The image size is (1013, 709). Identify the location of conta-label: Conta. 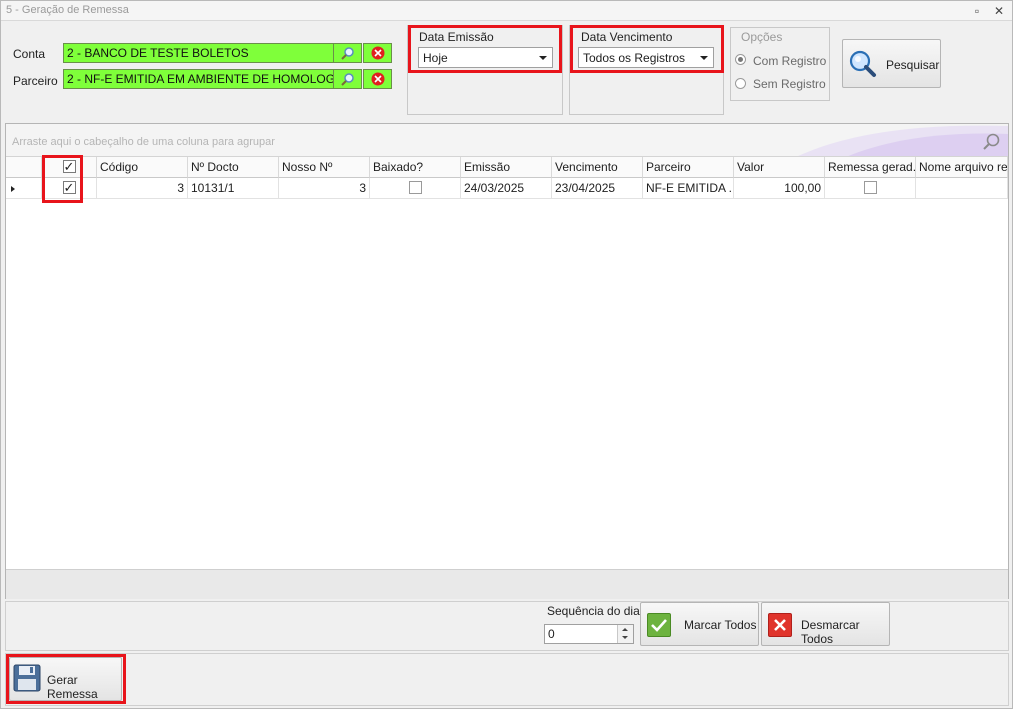
(29, 54).